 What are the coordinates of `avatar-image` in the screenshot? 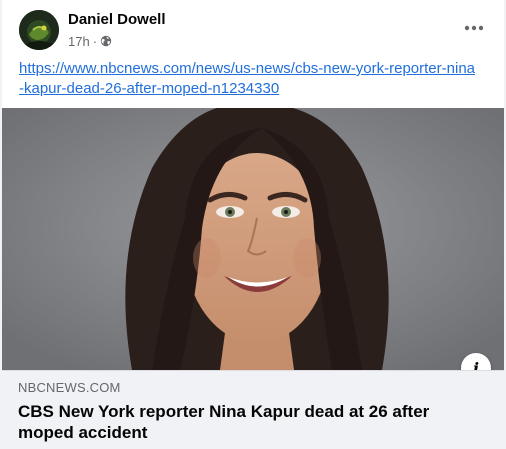 It's located at (39, 30).